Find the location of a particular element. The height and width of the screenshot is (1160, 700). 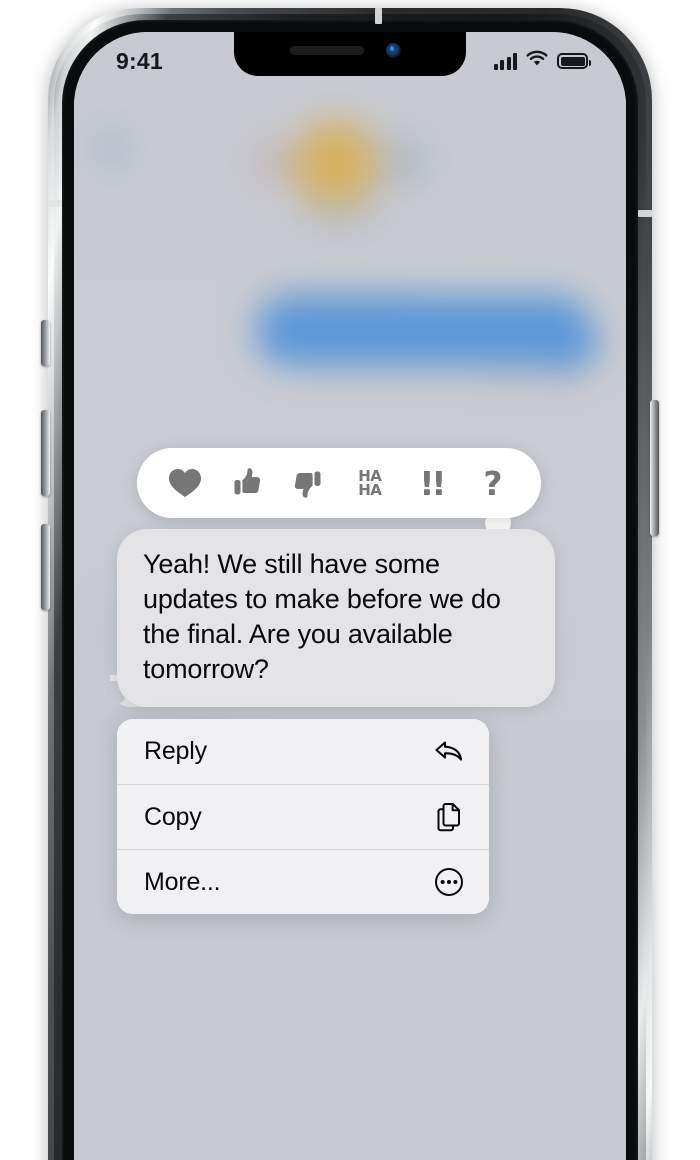

message-bubble-tail is located at coordinates (127, 691).